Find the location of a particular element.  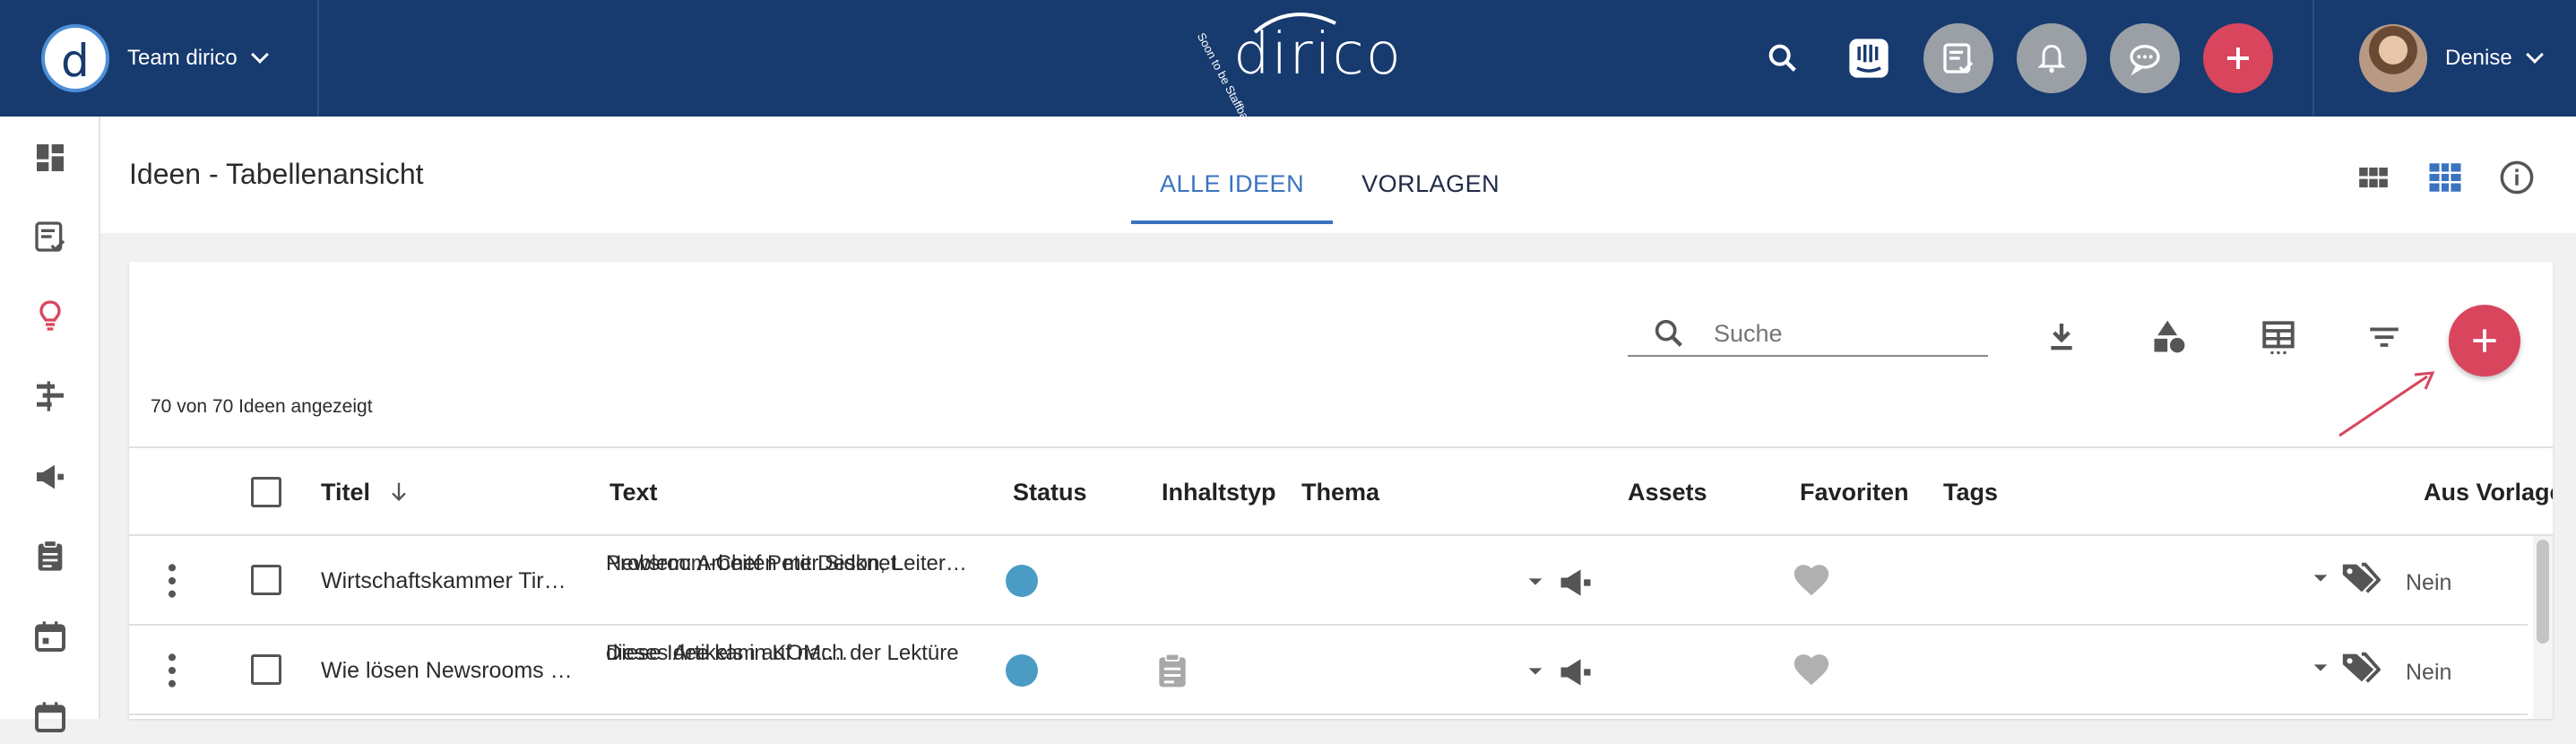

search-button is located at coordinates (1783, 58).